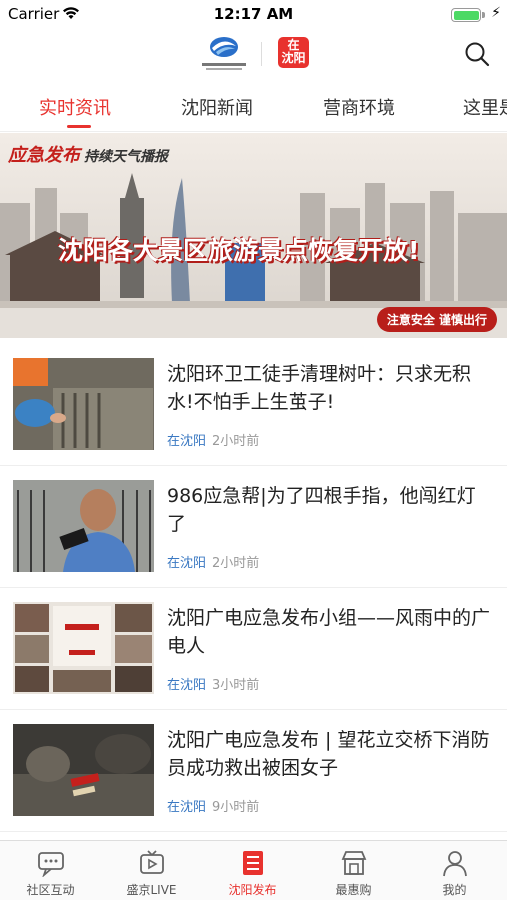 This screenshot has width=507, height=900. What do you see at coordinates (455, 864) in the screenshot?
I see `person-icon` at bounding box center [455, 864].